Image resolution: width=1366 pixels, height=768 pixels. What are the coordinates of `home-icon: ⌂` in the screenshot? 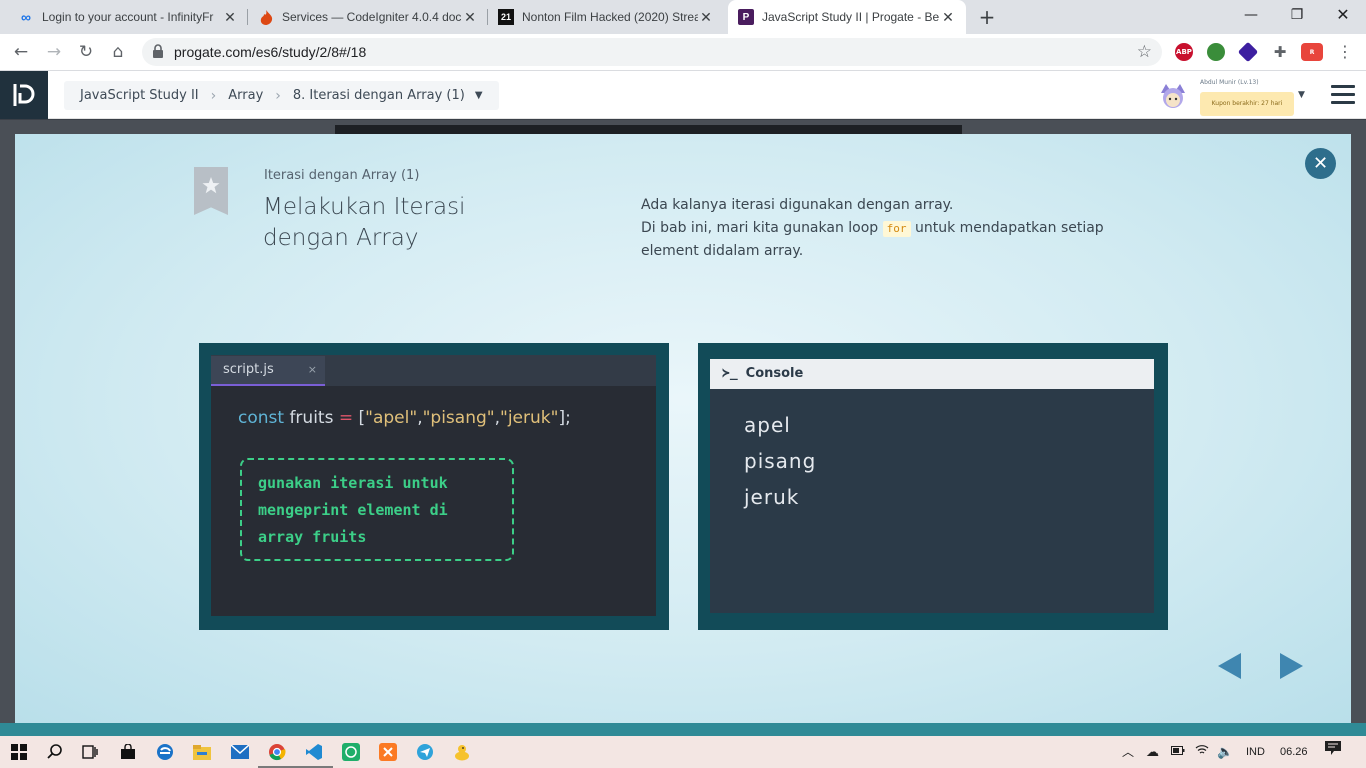 It's located at (118, 52).